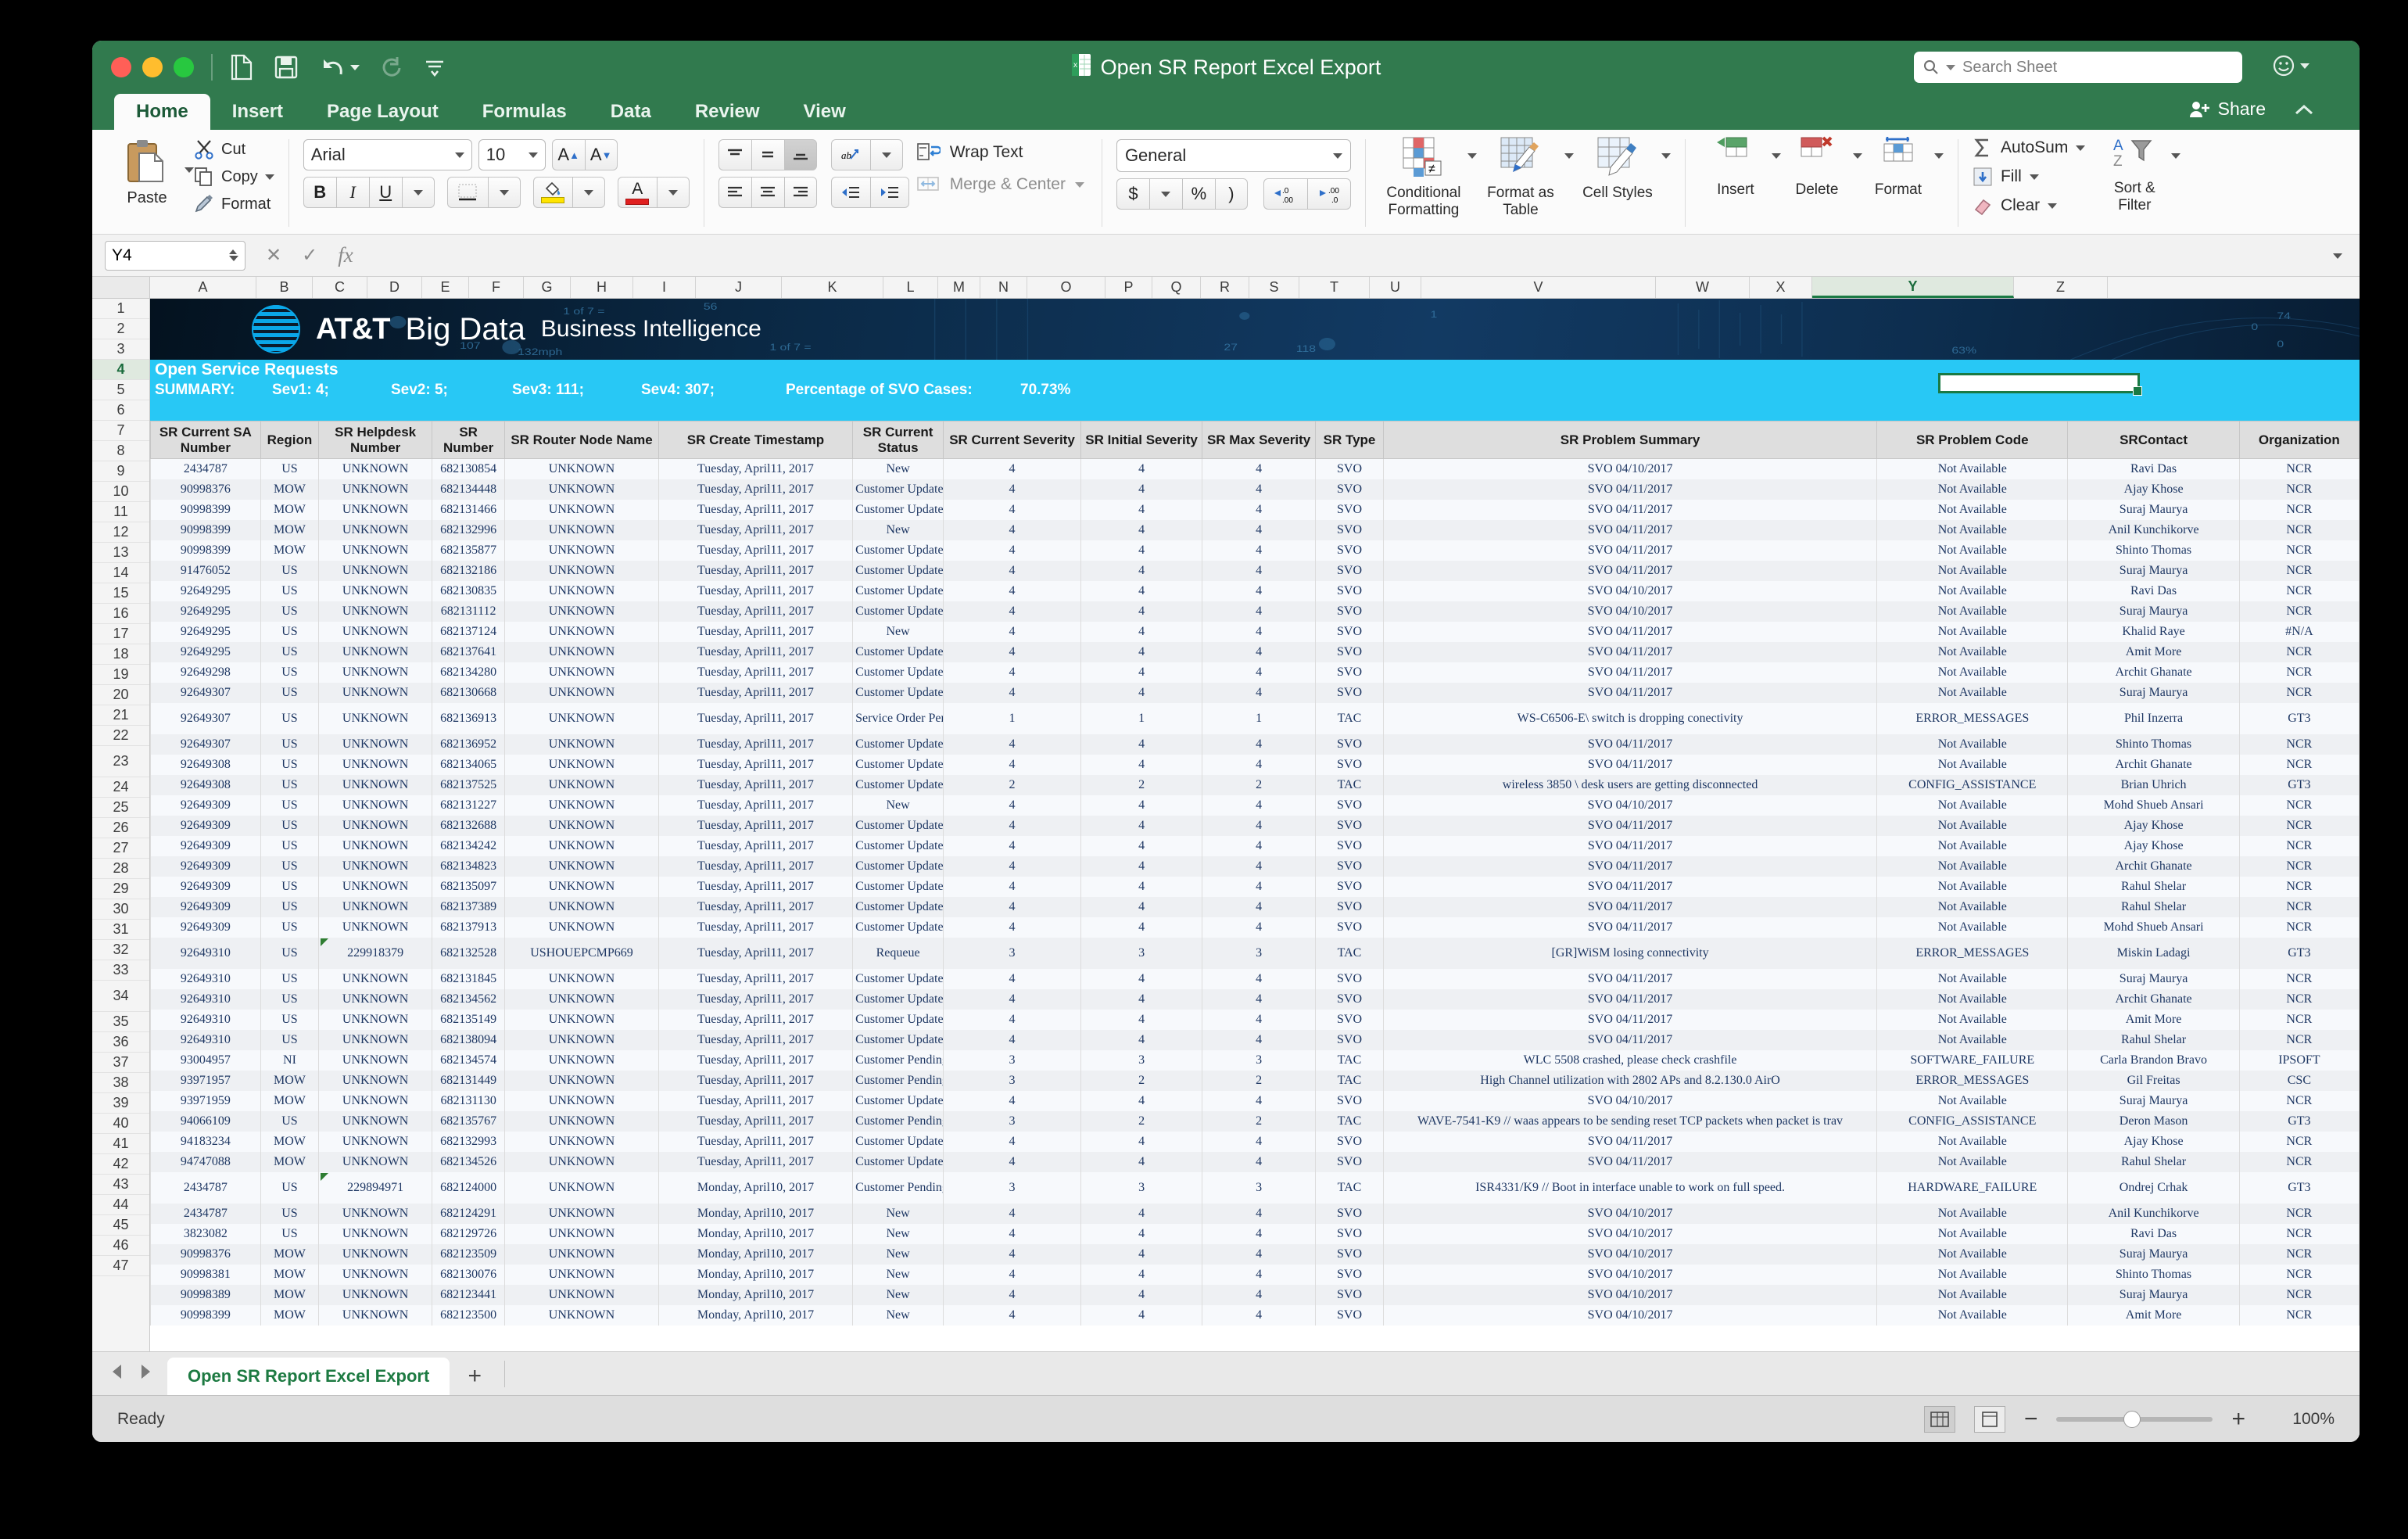  What do you see at coordinates (391, 67) in the screenshot?
I see `redo-icon` at bounding box center [391, 67].